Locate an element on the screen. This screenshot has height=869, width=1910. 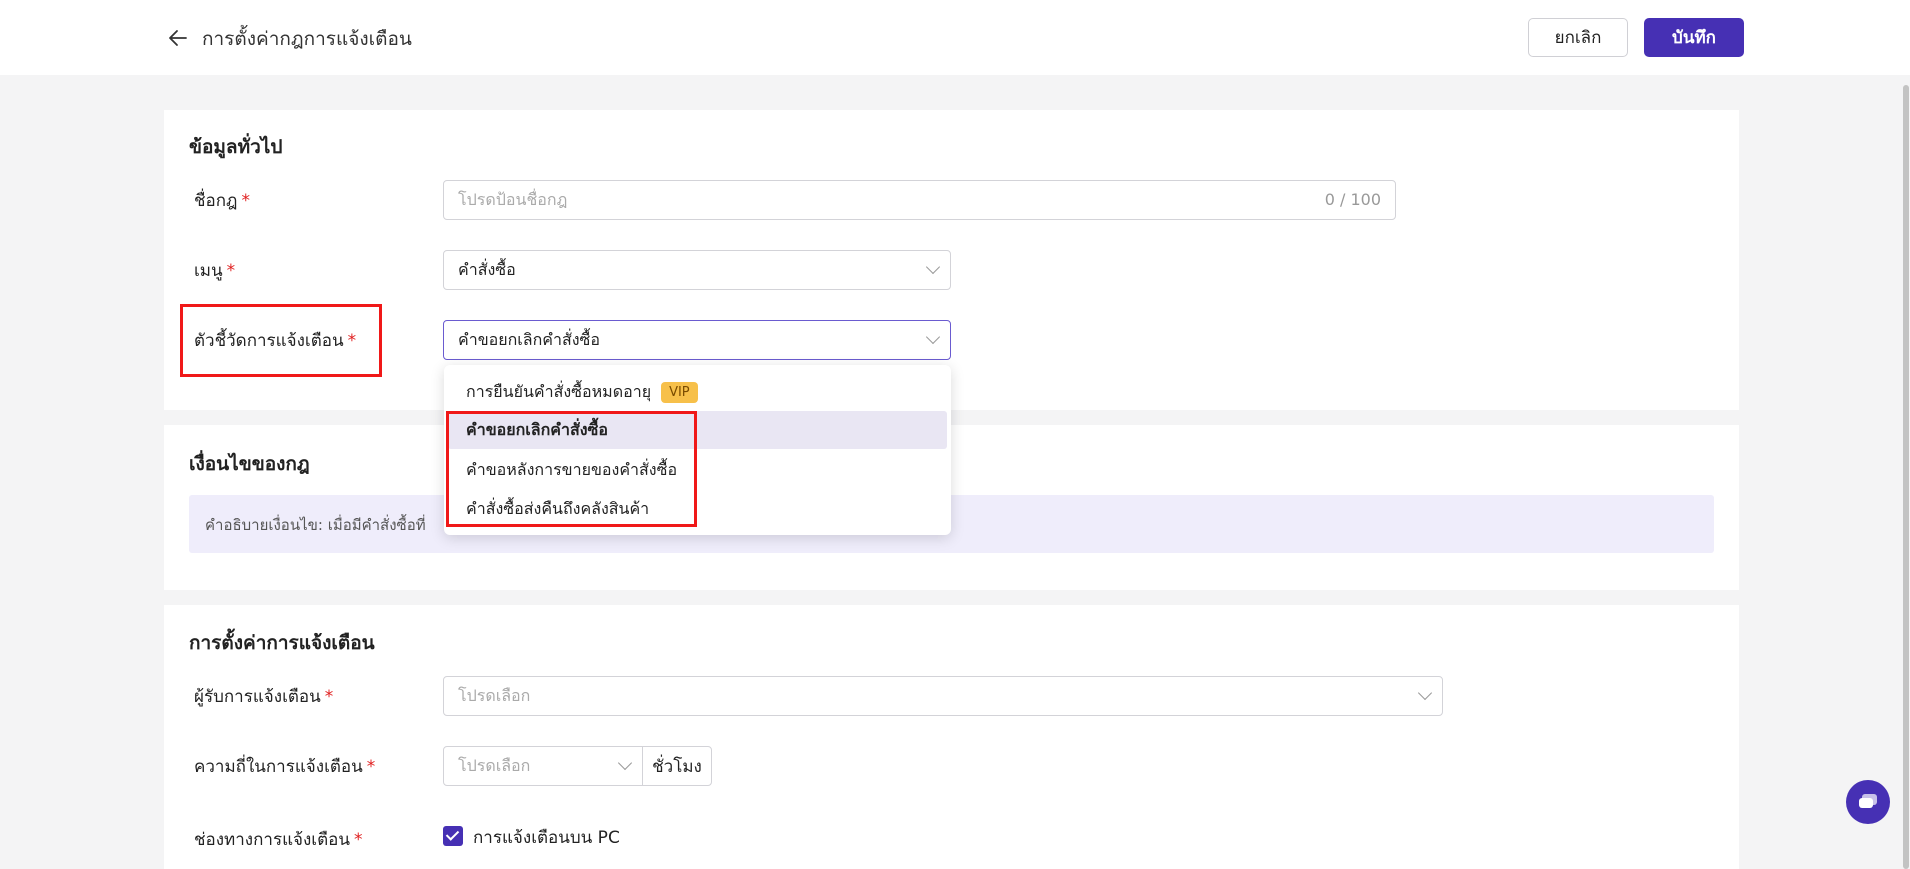
cancel-button: ยกเลิก is located at coordinates (1578, 37).